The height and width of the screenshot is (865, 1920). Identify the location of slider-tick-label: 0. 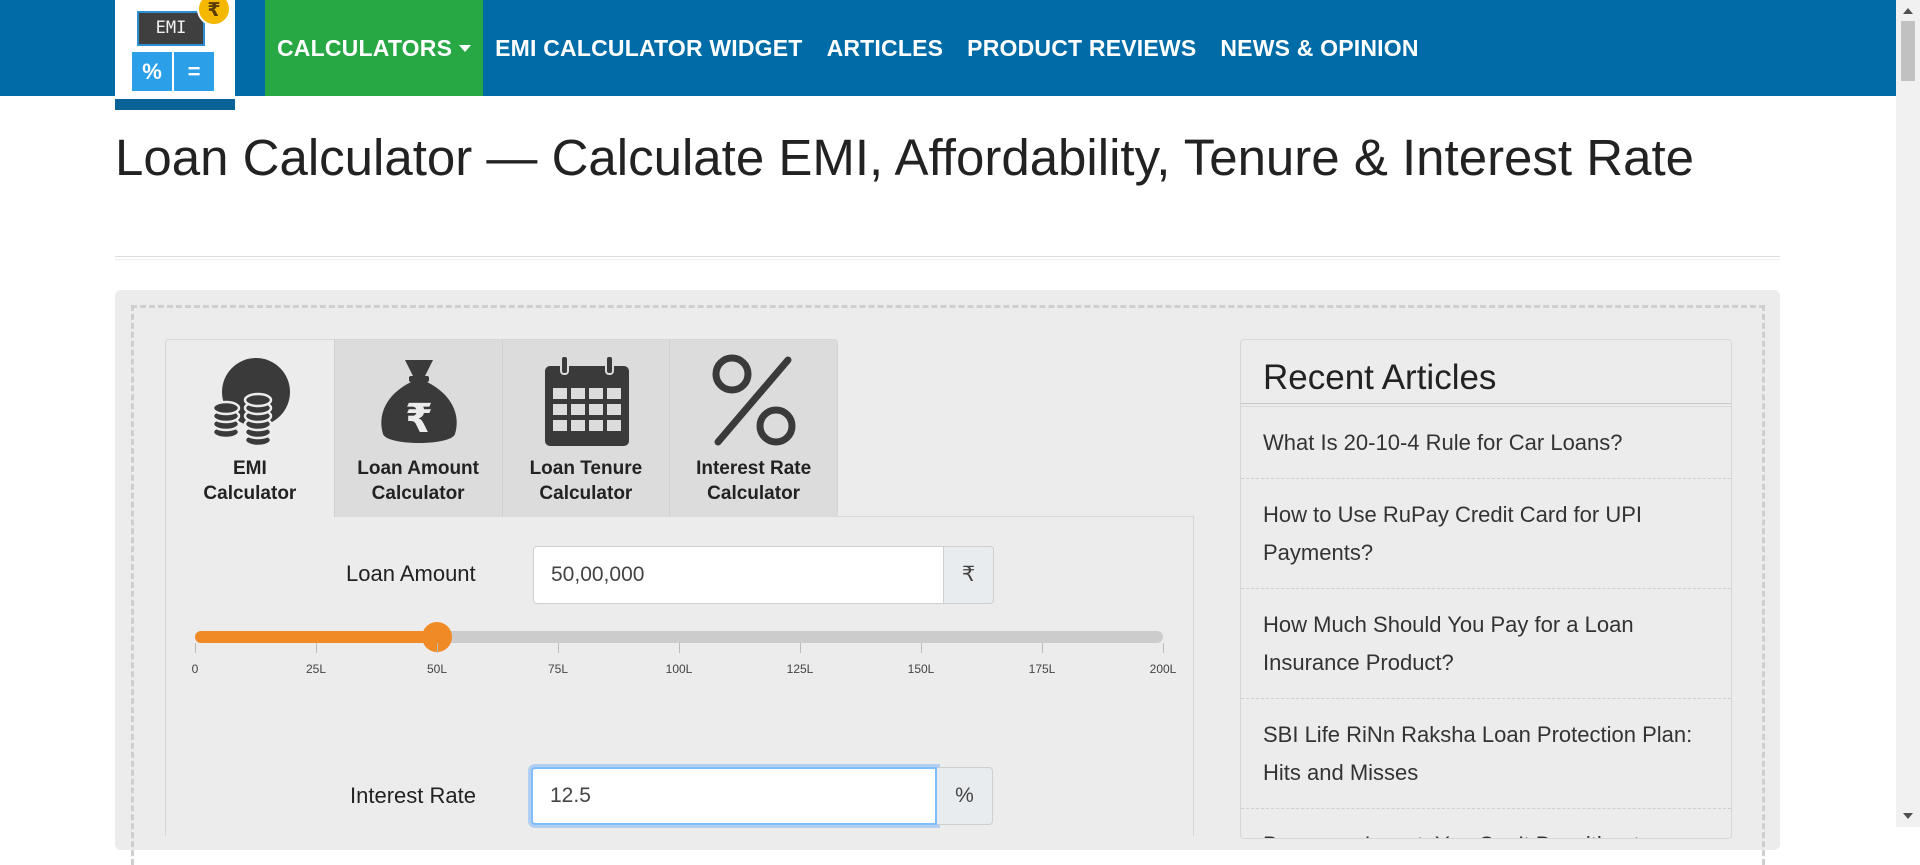
(195, 669).